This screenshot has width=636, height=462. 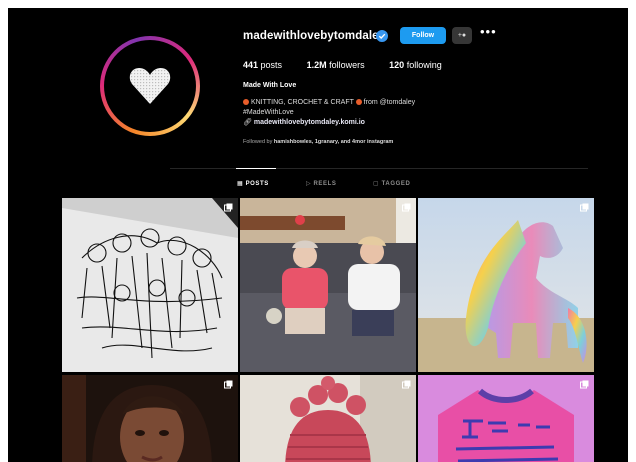 I want to click on post-tile-portrait, so click(x=150, y=418).